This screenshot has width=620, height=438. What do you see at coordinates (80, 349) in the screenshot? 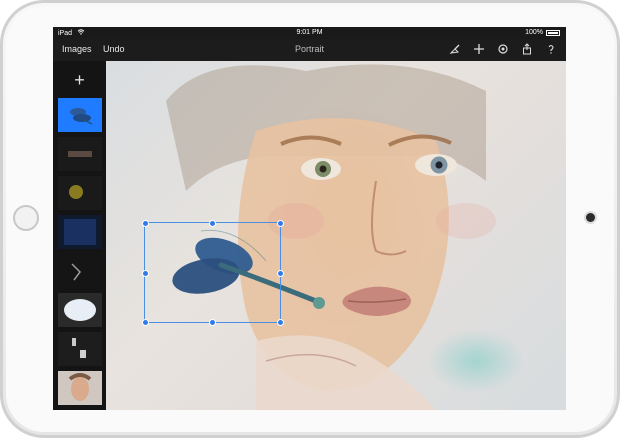
I see `thumbnail-dark-strokes` at bounding box center [80, 349].